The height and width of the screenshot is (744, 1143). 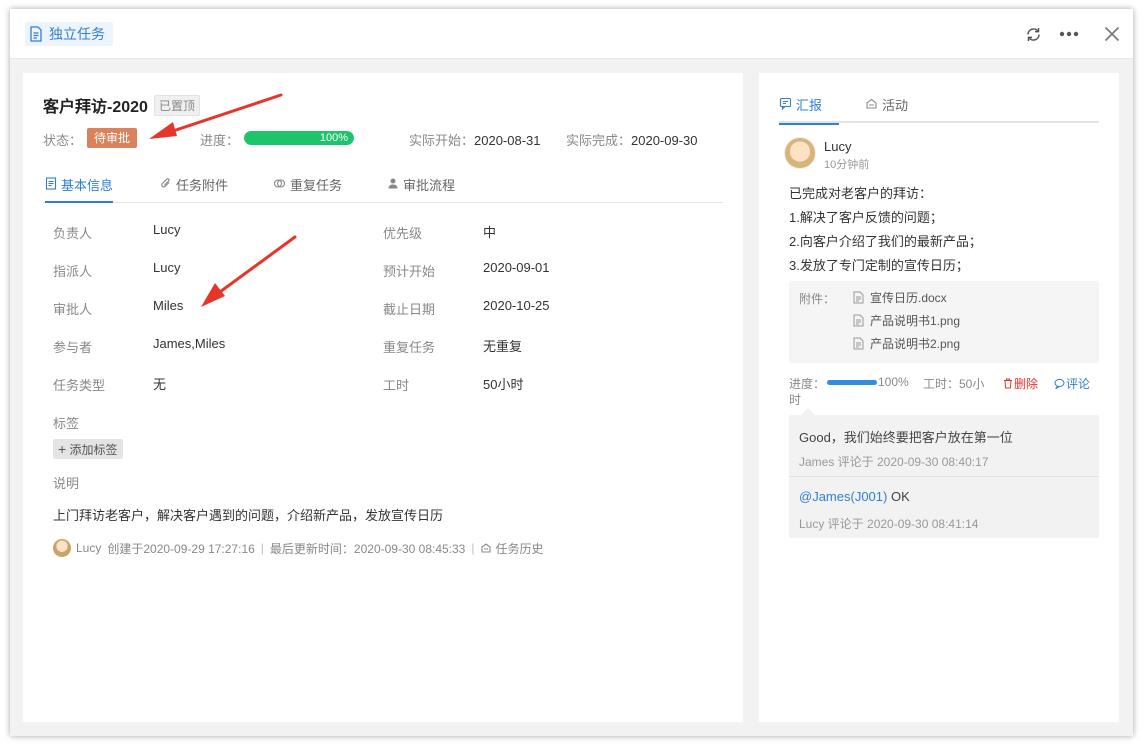 What do you see at coordinates (1112, 34) in the screenshot?
I see `close-icon` at bounding box center [1112, 34].